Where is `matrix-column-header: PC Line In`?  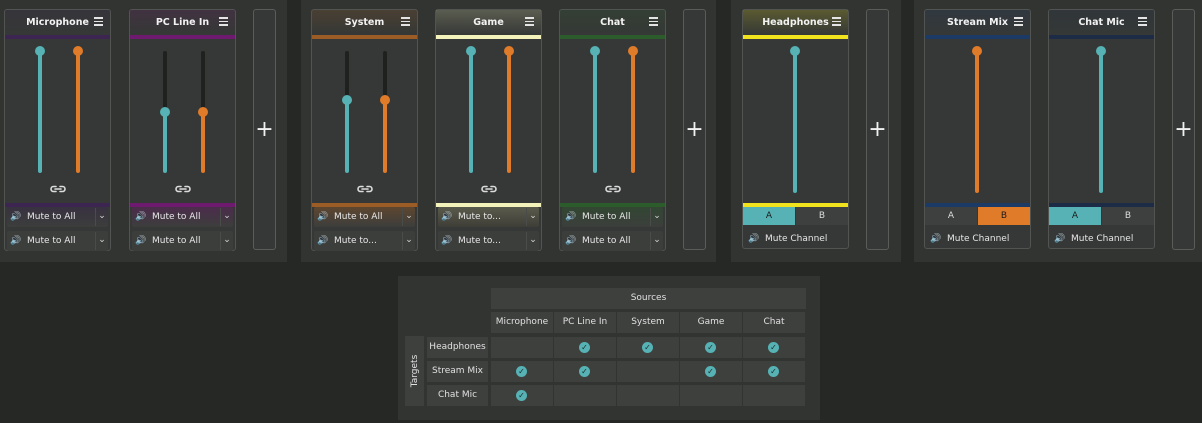 matrix-column-header: PC Line In is located at coordinates (585, 322).